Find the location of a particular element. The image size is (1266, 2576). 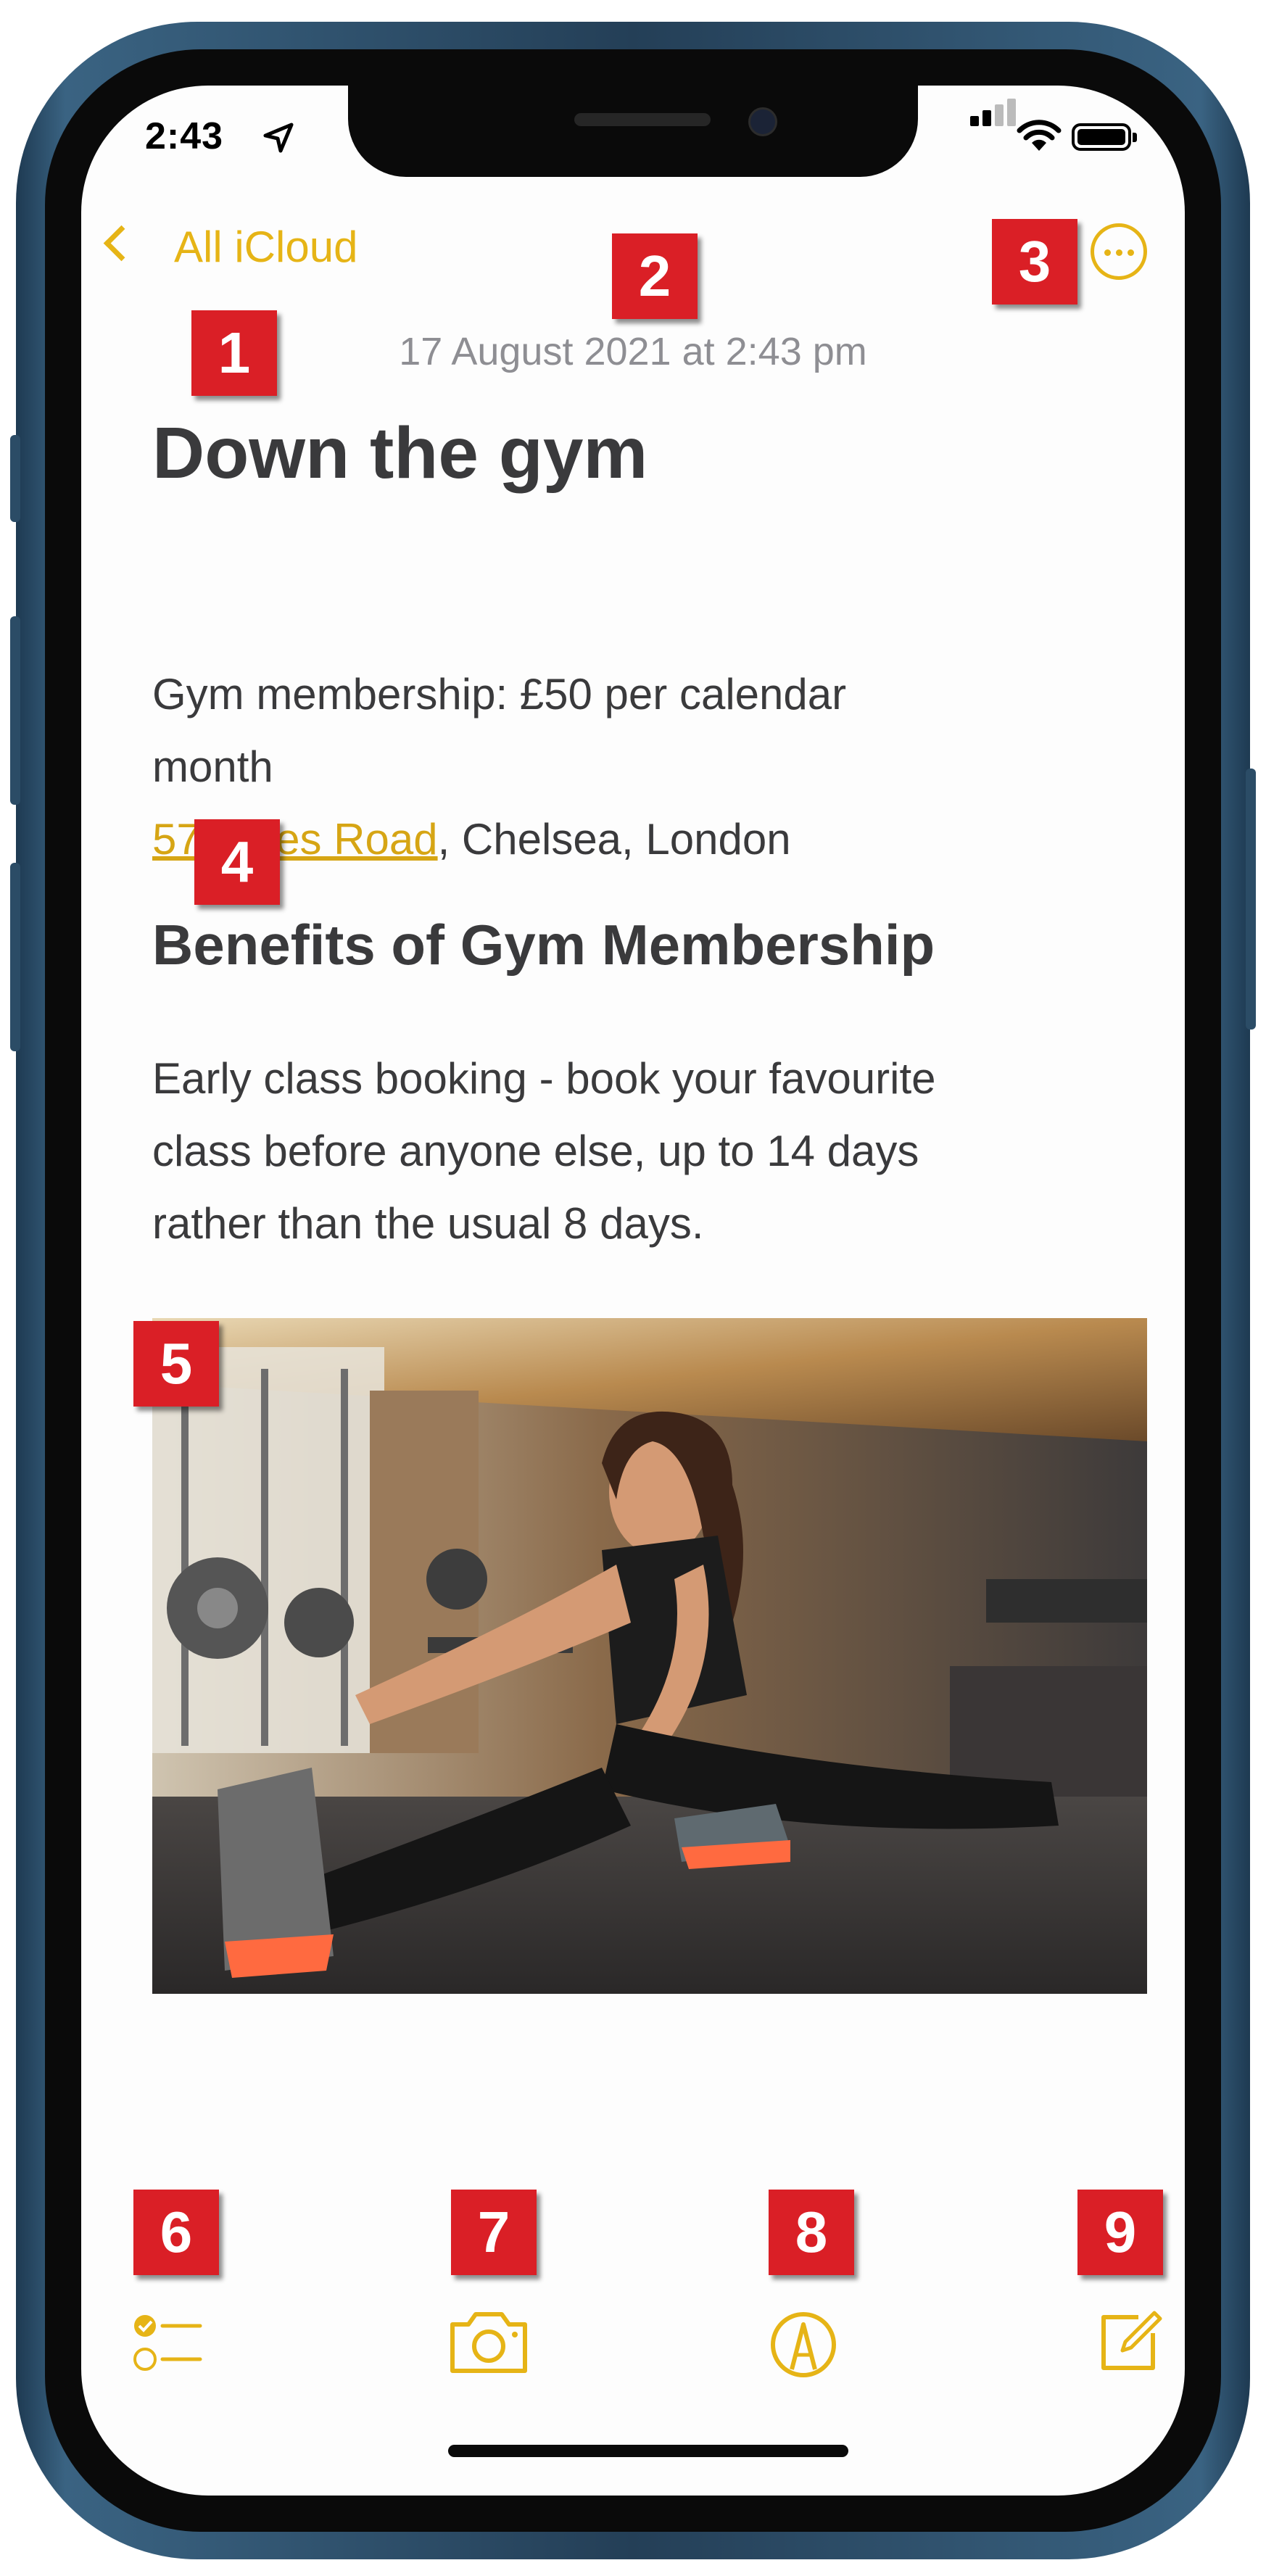

callout-7: 7 is located at coordinates (494, 2233).